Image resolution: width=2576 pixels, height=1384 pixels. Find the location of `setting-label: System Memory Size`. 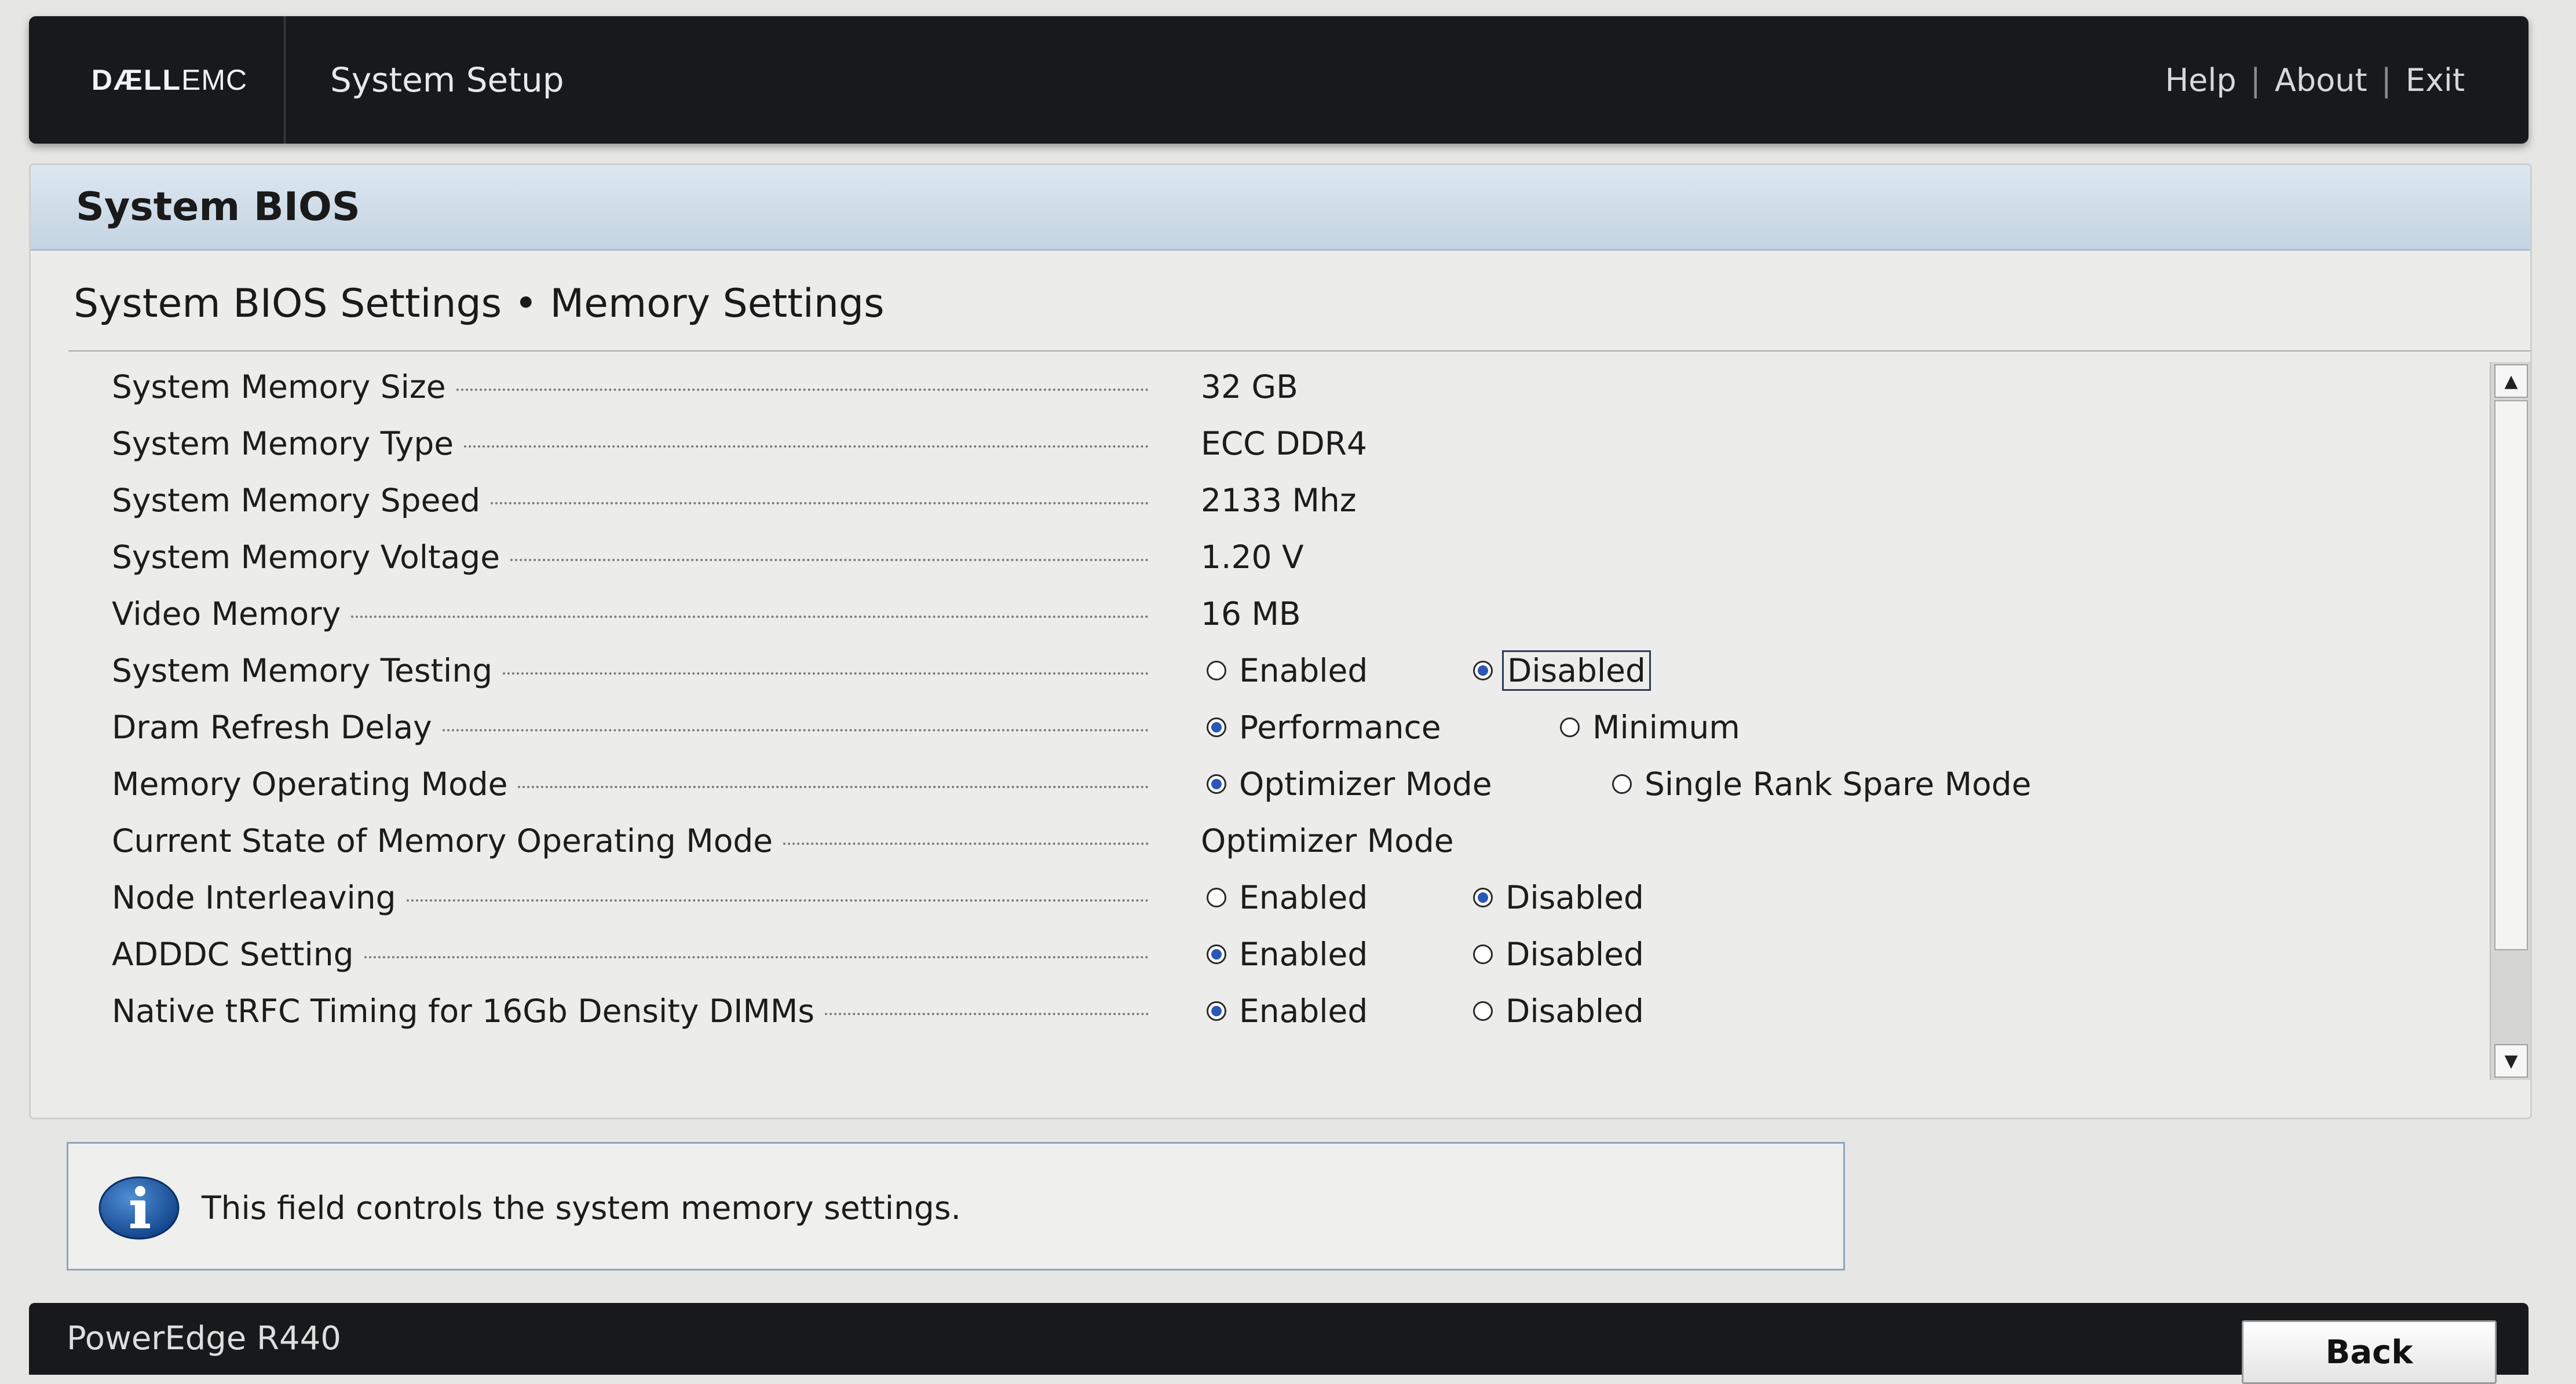

setting-label: System Memory Size is located at coordinates (630, 387).